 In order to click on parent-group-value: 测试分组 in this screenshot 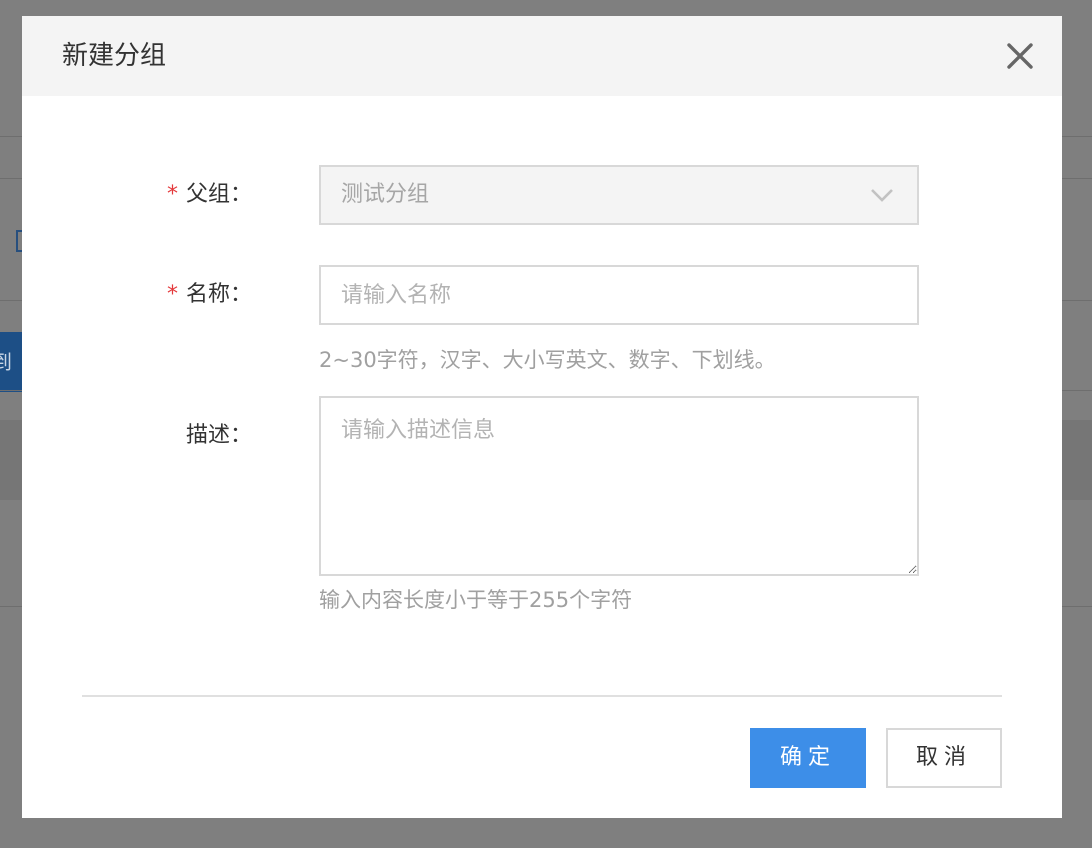, I will do `click(385, 194)`.